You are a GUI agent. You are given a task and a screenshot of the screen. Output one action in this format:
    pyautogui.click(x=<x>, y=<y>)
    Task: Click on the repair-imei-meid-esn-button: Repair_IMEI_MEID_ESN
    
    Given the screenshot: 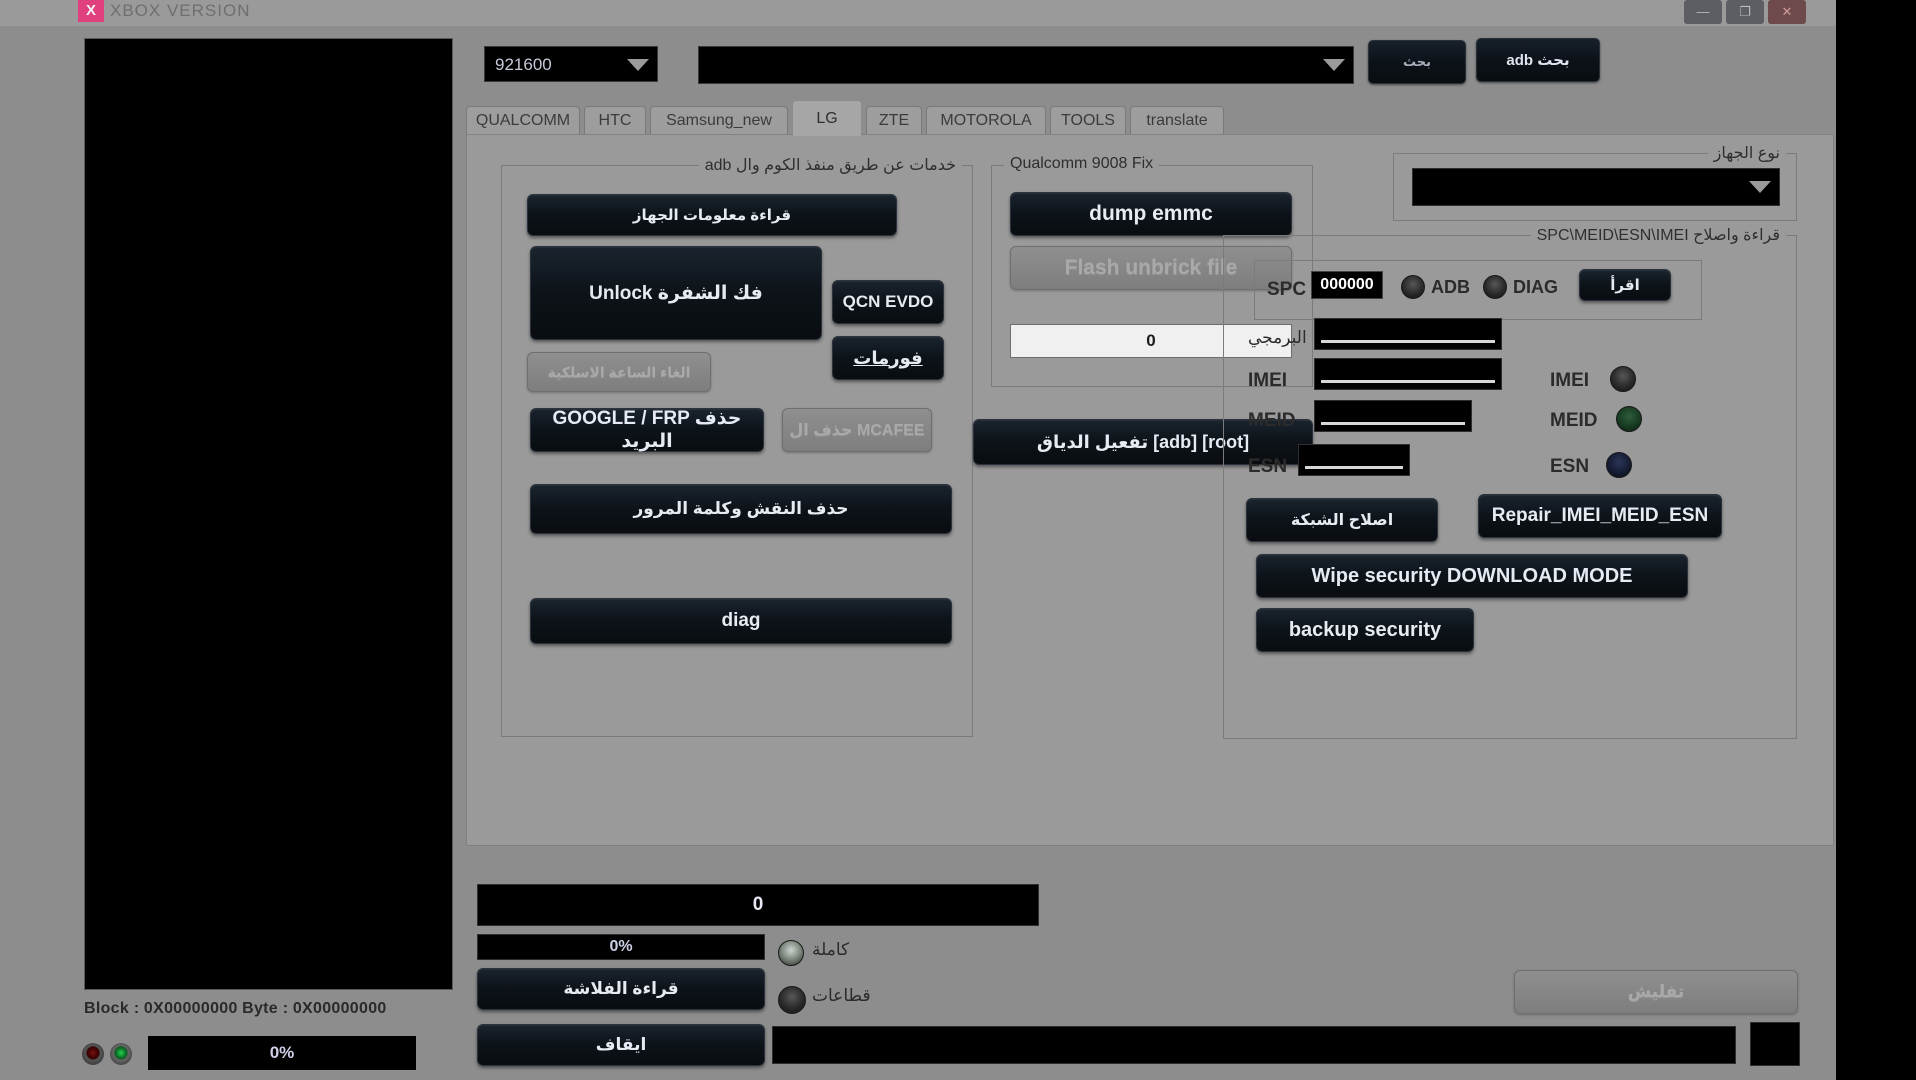 What is the action you would take?
    pyautogui.click(x=1600, y=516)
    